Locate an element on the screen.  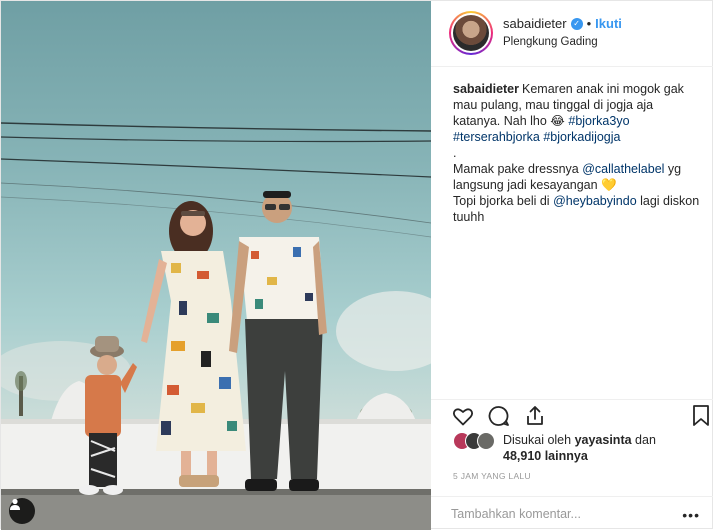
comment-input is located at coordinates (556, 514).